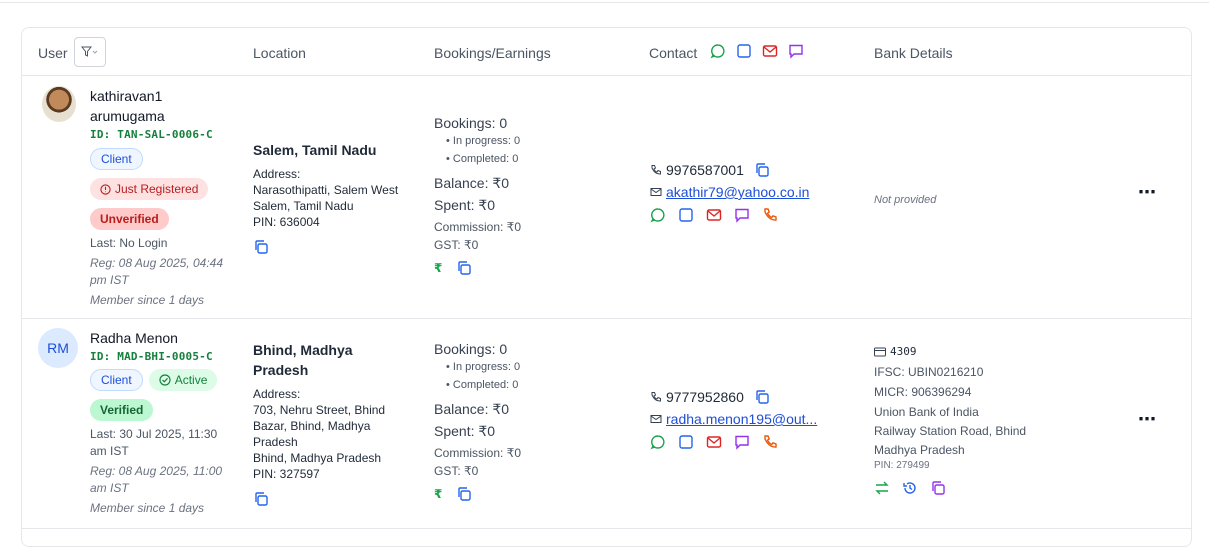 This screenshot has width=1209, height=547. I want to click on user-surname: arumugama, so click(127, 116).